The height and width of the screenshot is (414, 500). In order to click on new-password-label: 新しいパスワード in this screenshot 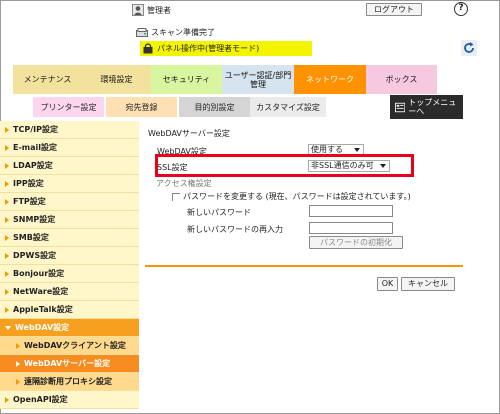, I will do `click(219, 212)`.